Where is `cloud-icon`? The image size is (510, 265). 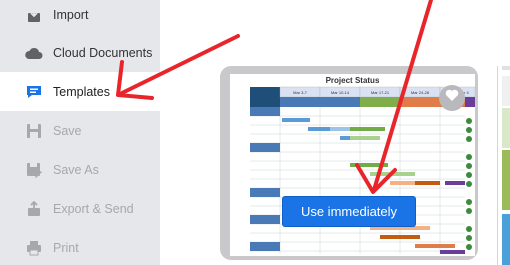
cloud-icon is located at coordinates (34, 53).